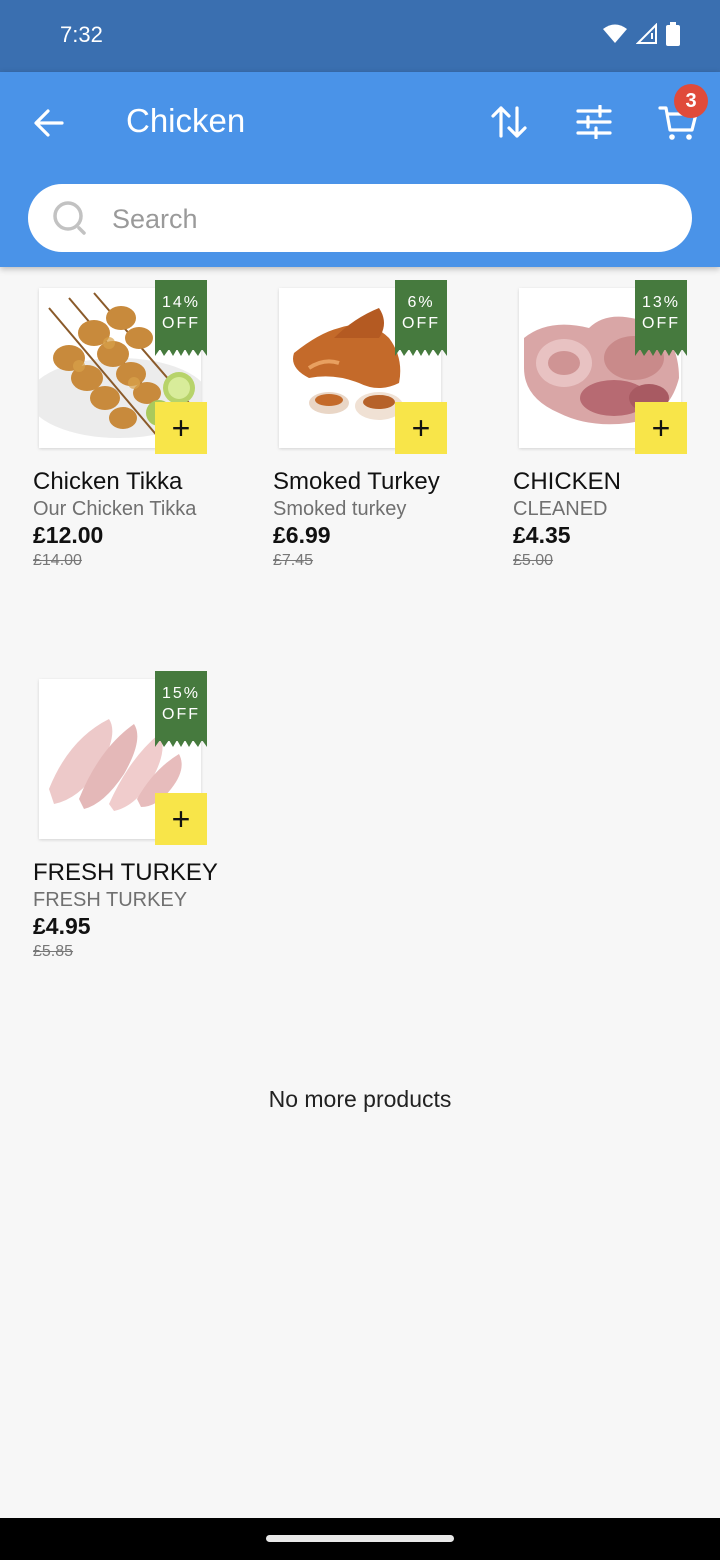 The height and width of the screenshot is (1560, 720). Describe the element at coordinates (181, 302) in the screenshot. I see `discount-percent: 14%` at that location.